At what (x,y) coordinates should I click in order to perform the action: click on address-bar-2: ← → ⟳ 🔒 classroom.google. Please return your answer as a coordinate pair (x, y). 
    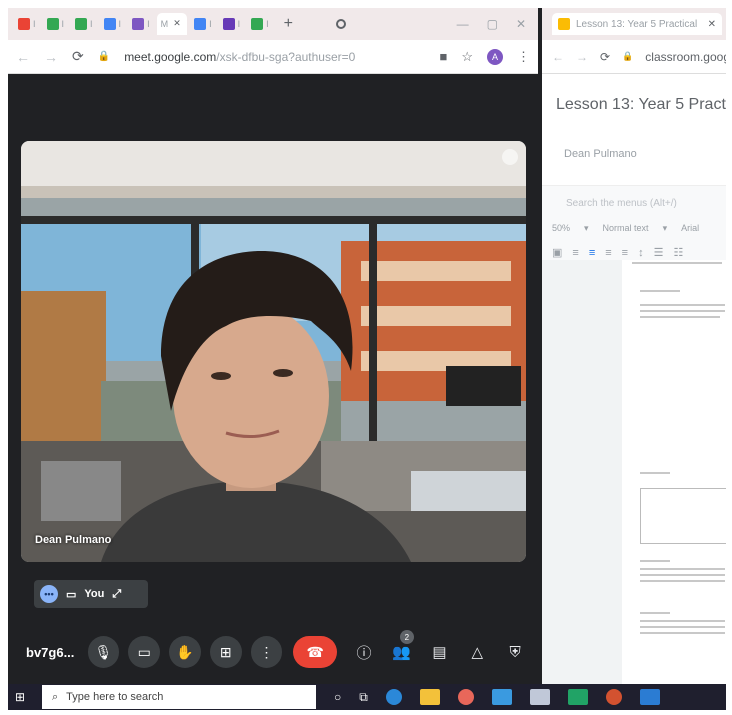
    Looking at the image, I should click on (634, 57).